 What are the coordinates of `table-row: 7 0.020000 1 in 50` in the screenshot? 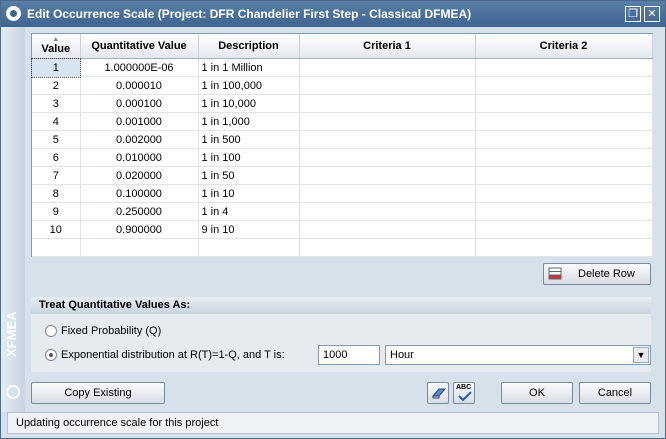 It's located at (342, 175).